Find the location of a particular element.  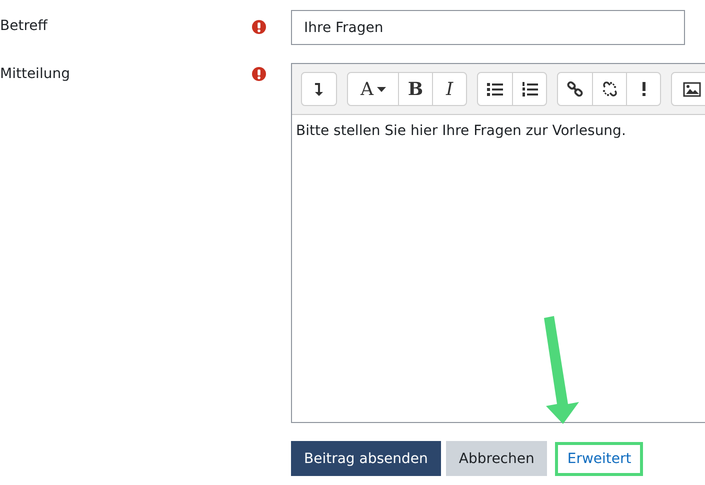

font-button: A is located at coordinates (373, 89).